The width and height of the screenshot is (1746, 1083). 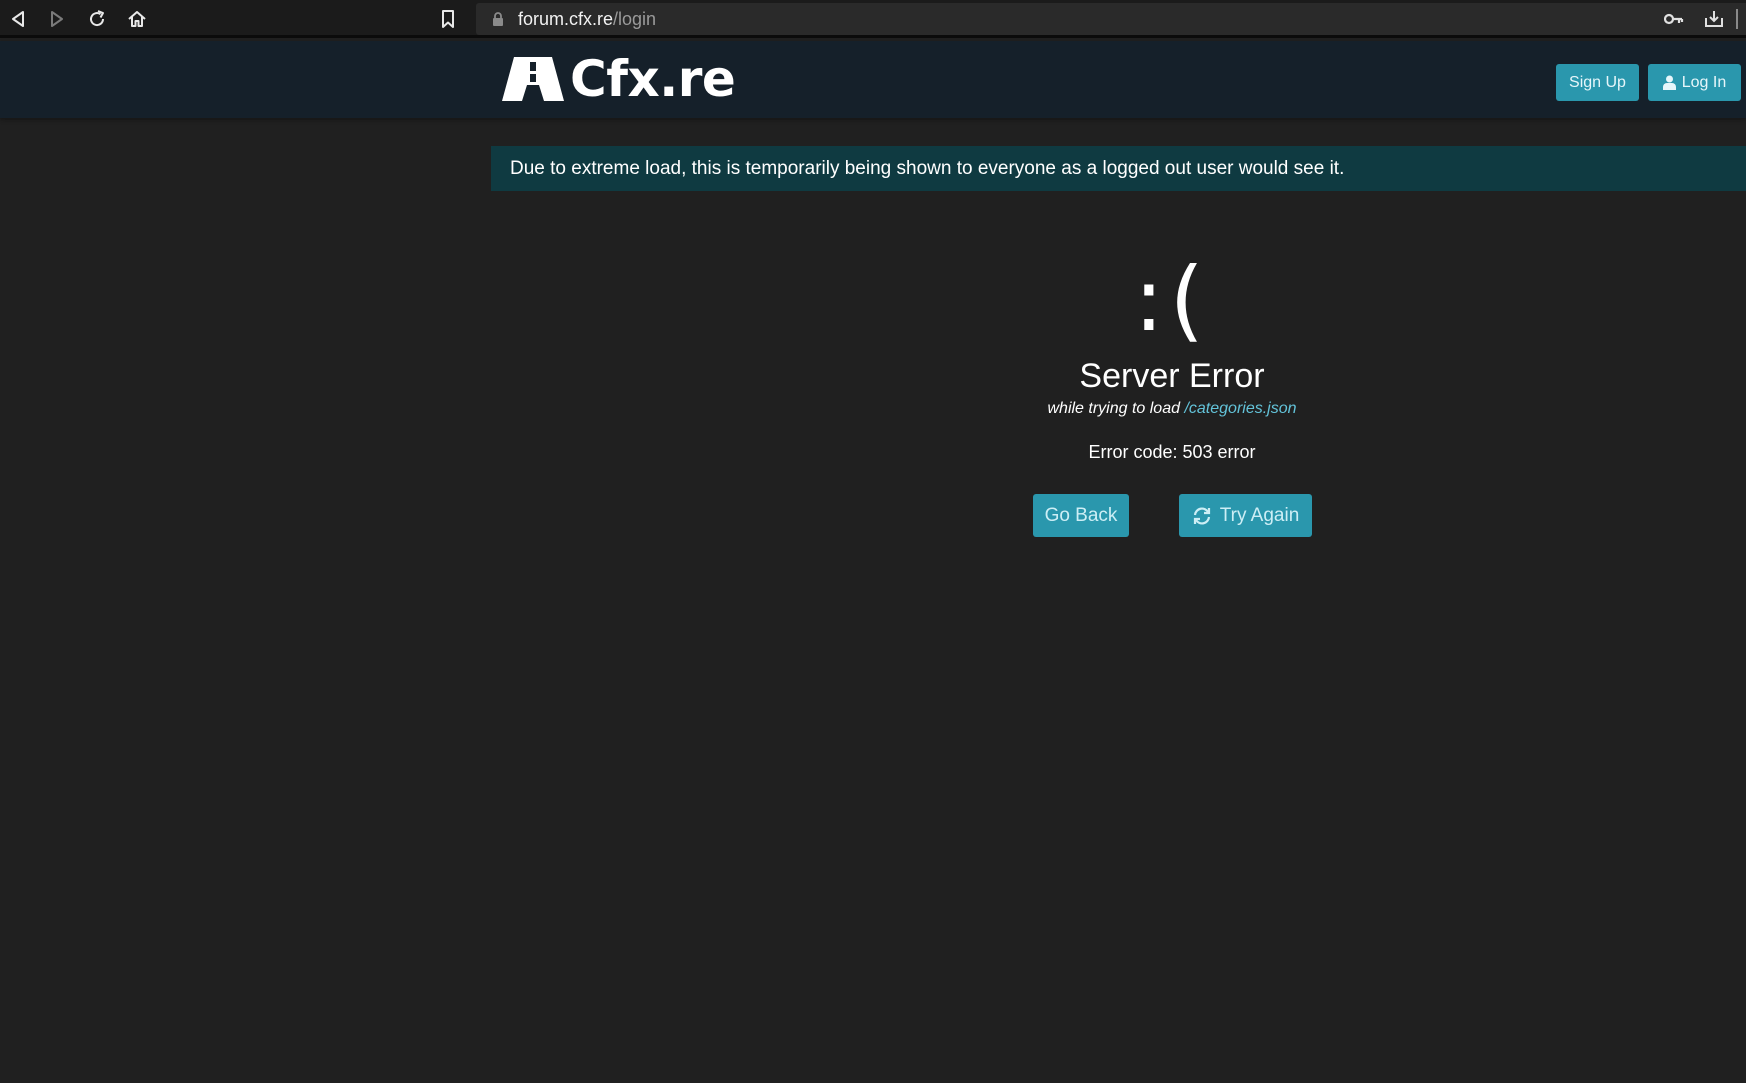 What do you see at coordinates (533, 79) in the screenshot?
I see `cfx-logo-icon` at bounding box center [533, 79].